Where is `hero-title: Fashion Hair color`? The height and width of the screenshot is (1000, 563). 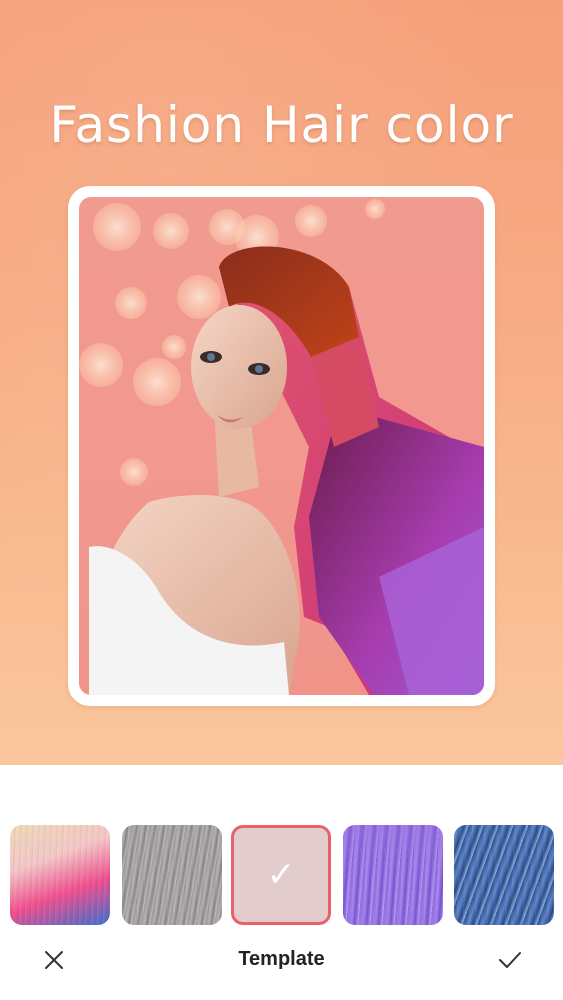
hero-title: Fashion Hair color is located at coordinates (281, 125).